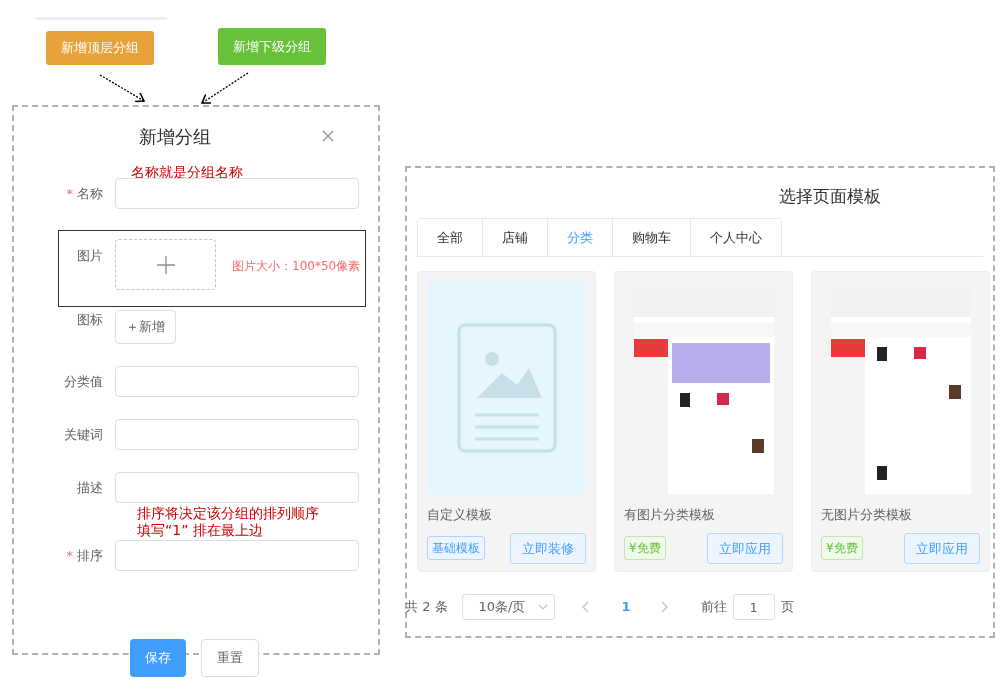  Describe the element at coordinates (90, 256) in the screenshot. I see `field-label: 图片` at that location.